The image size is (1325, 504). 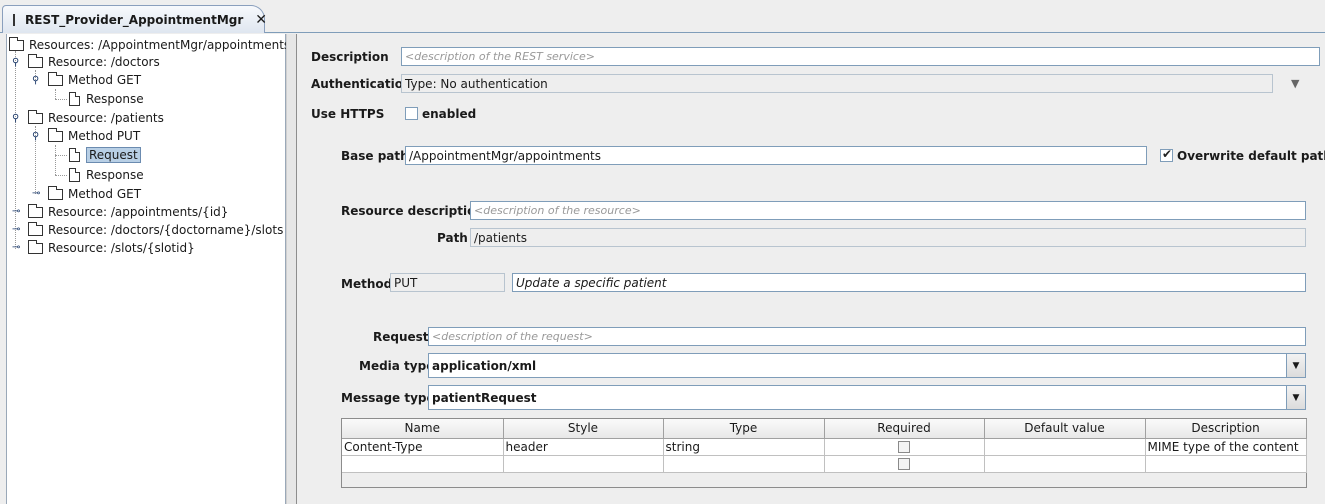 I want to click on method-label: Method, so click(x=367, y=284).